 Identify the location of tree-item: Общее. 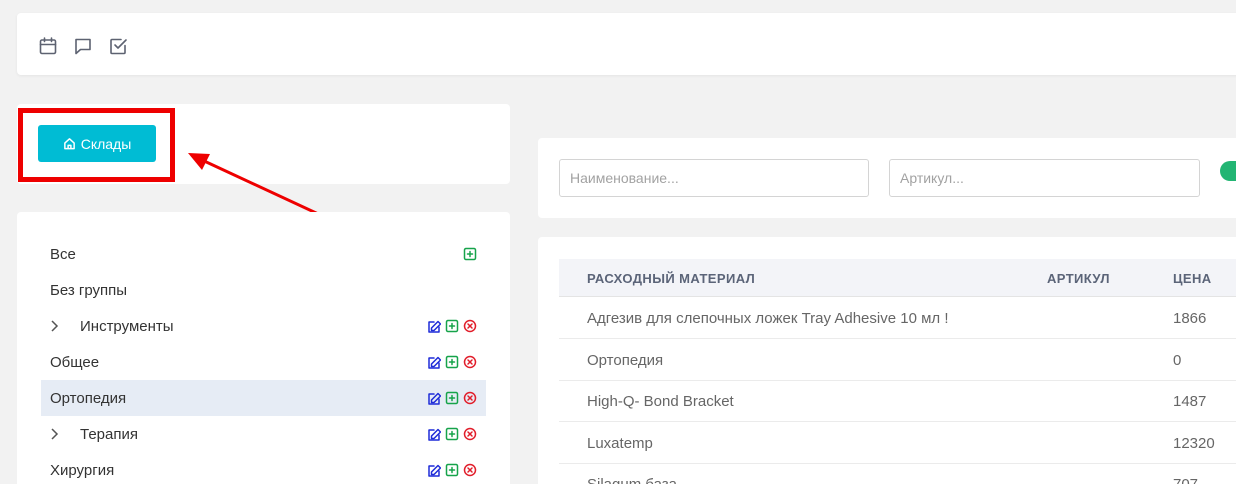
(263, 362).